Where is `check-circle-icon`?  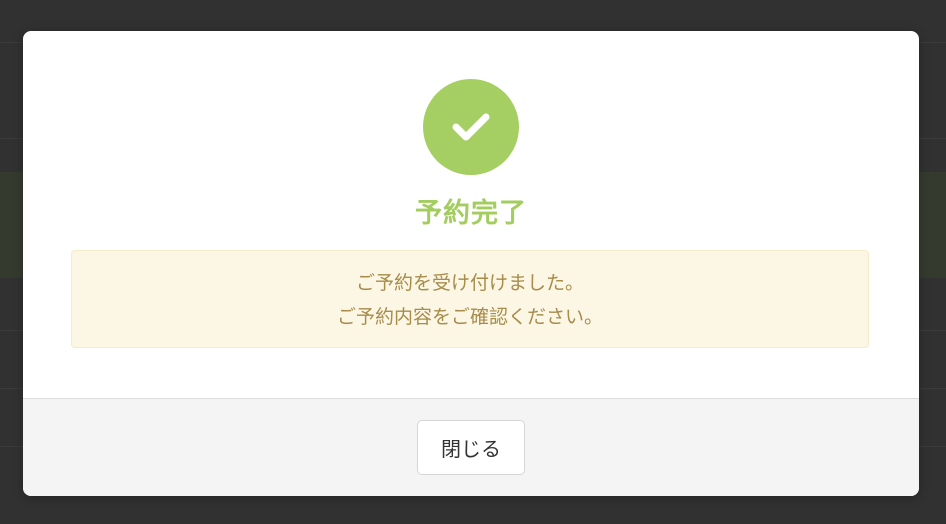 check-circle-icon is located at coordinates (471, 127).